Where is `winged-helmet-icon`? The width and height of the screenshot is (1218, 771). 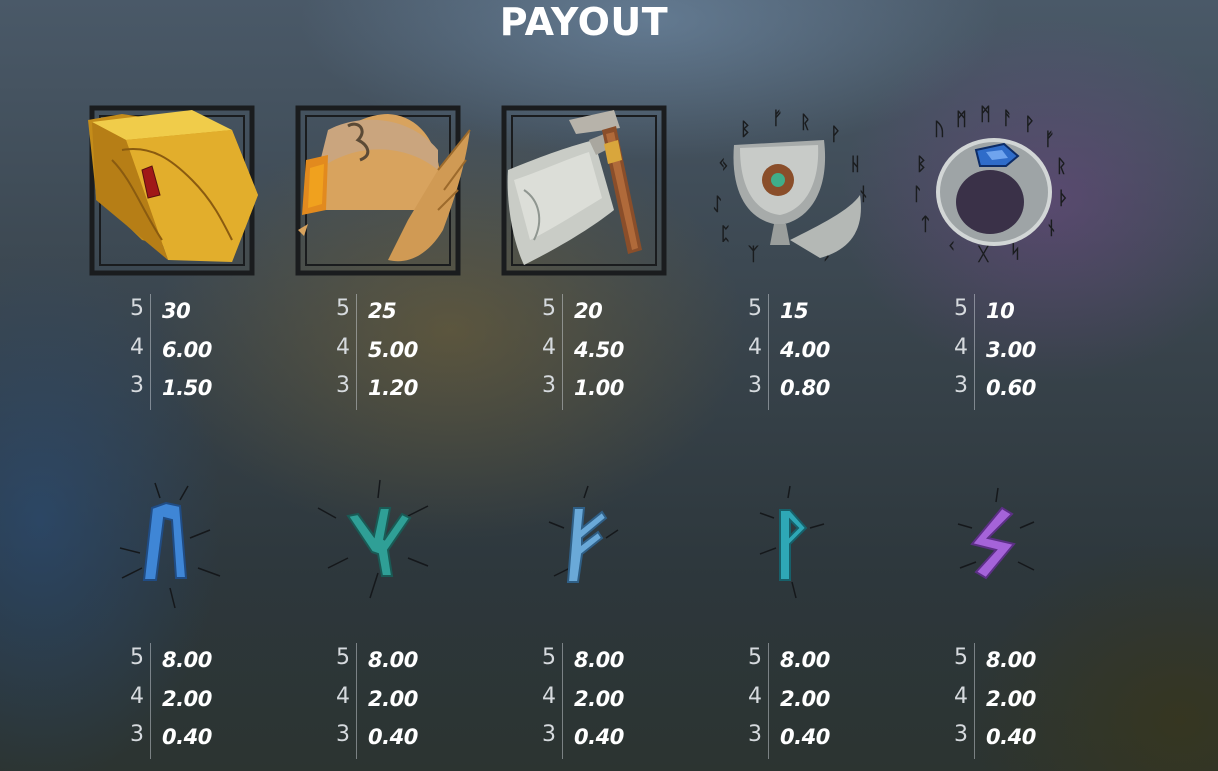
winged-helmet-icon is located at coordinates (383, 190).